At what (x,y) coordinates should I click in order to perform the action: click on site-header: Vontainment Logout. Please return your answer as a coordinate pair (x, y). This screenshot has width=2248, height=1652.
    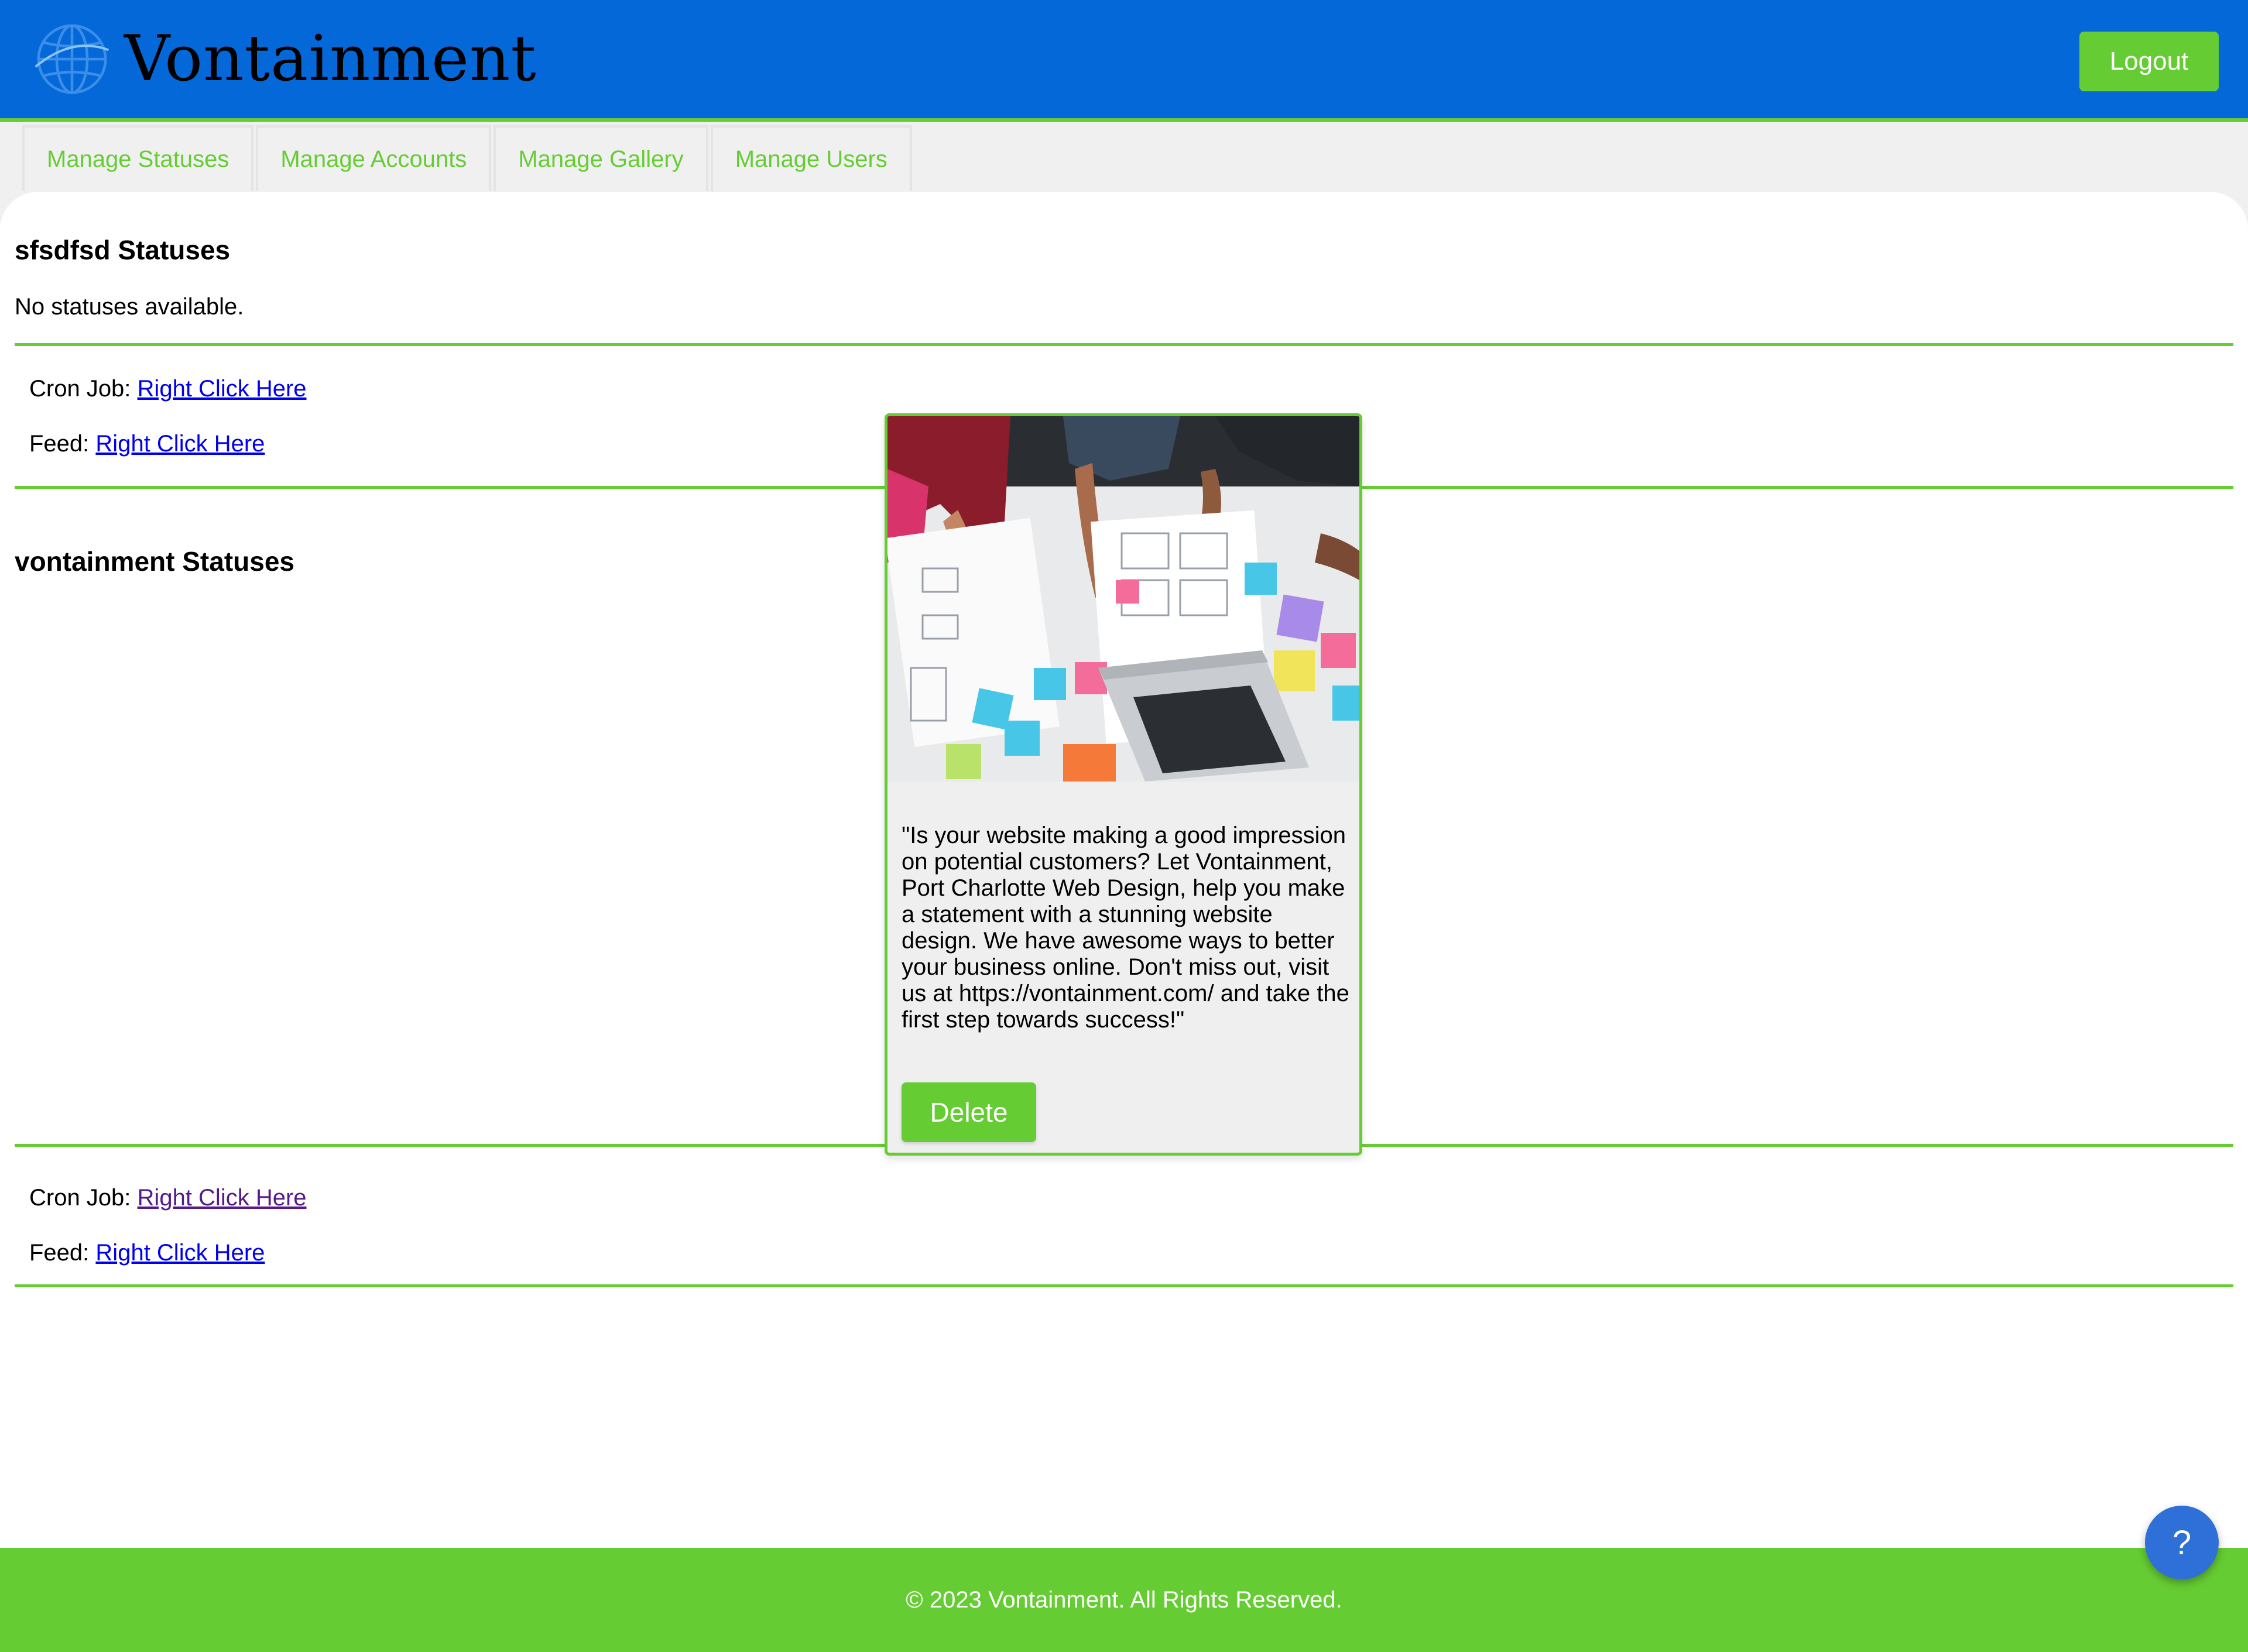
    Looking at the image, I should click on (1124, 61).